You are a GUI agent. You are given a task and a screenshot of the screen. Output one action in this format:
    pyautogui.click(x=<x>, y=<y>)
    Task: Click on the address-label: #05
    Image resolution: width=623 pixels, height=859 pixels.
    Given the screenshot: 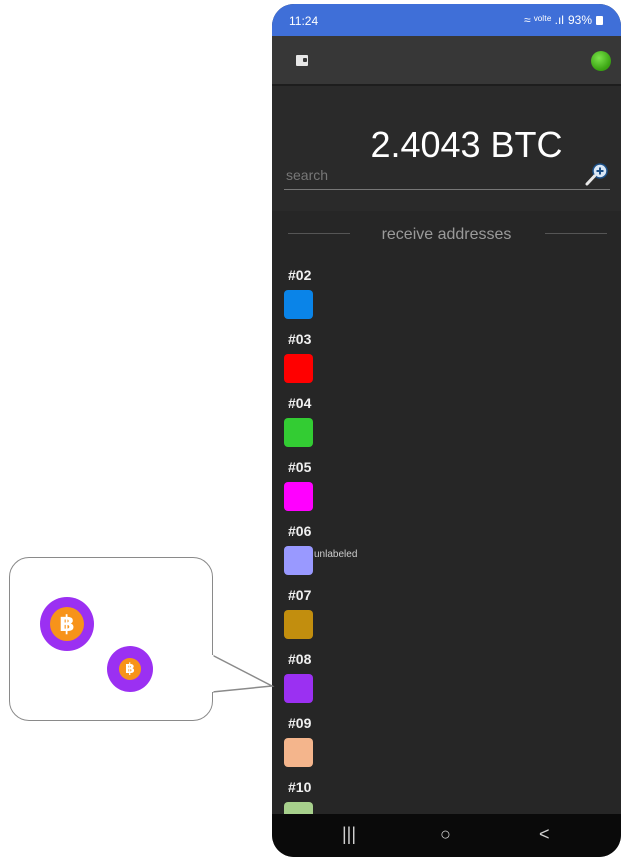 What is the action you would take?
    pyautogui.click(x=300, y=467)
    